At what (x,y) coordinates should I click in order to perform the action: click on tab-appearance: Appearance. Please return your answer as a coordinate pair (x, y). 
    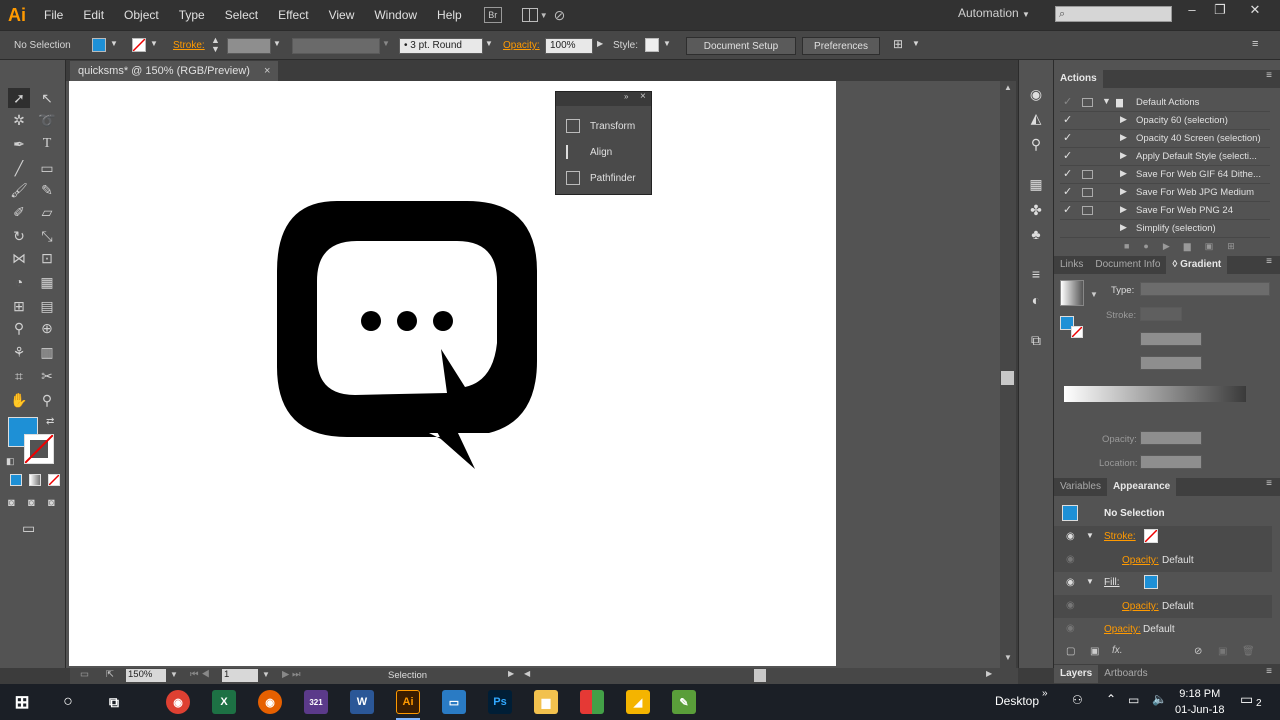
    Looking at the image, I should click on (1141, 487).